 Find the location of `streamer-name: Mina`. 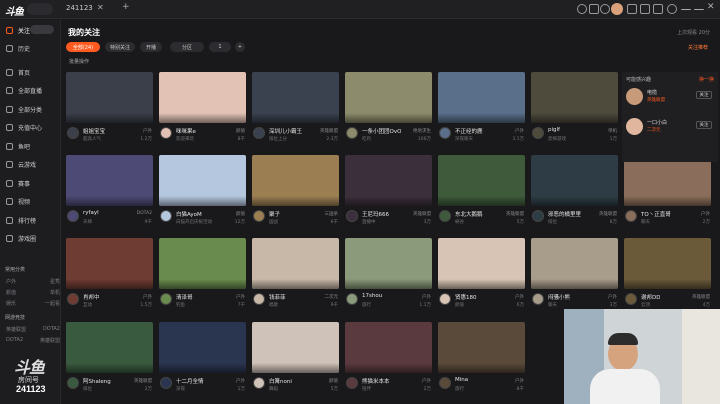

streamer-name: Mina is located at coordinates (461, 380).